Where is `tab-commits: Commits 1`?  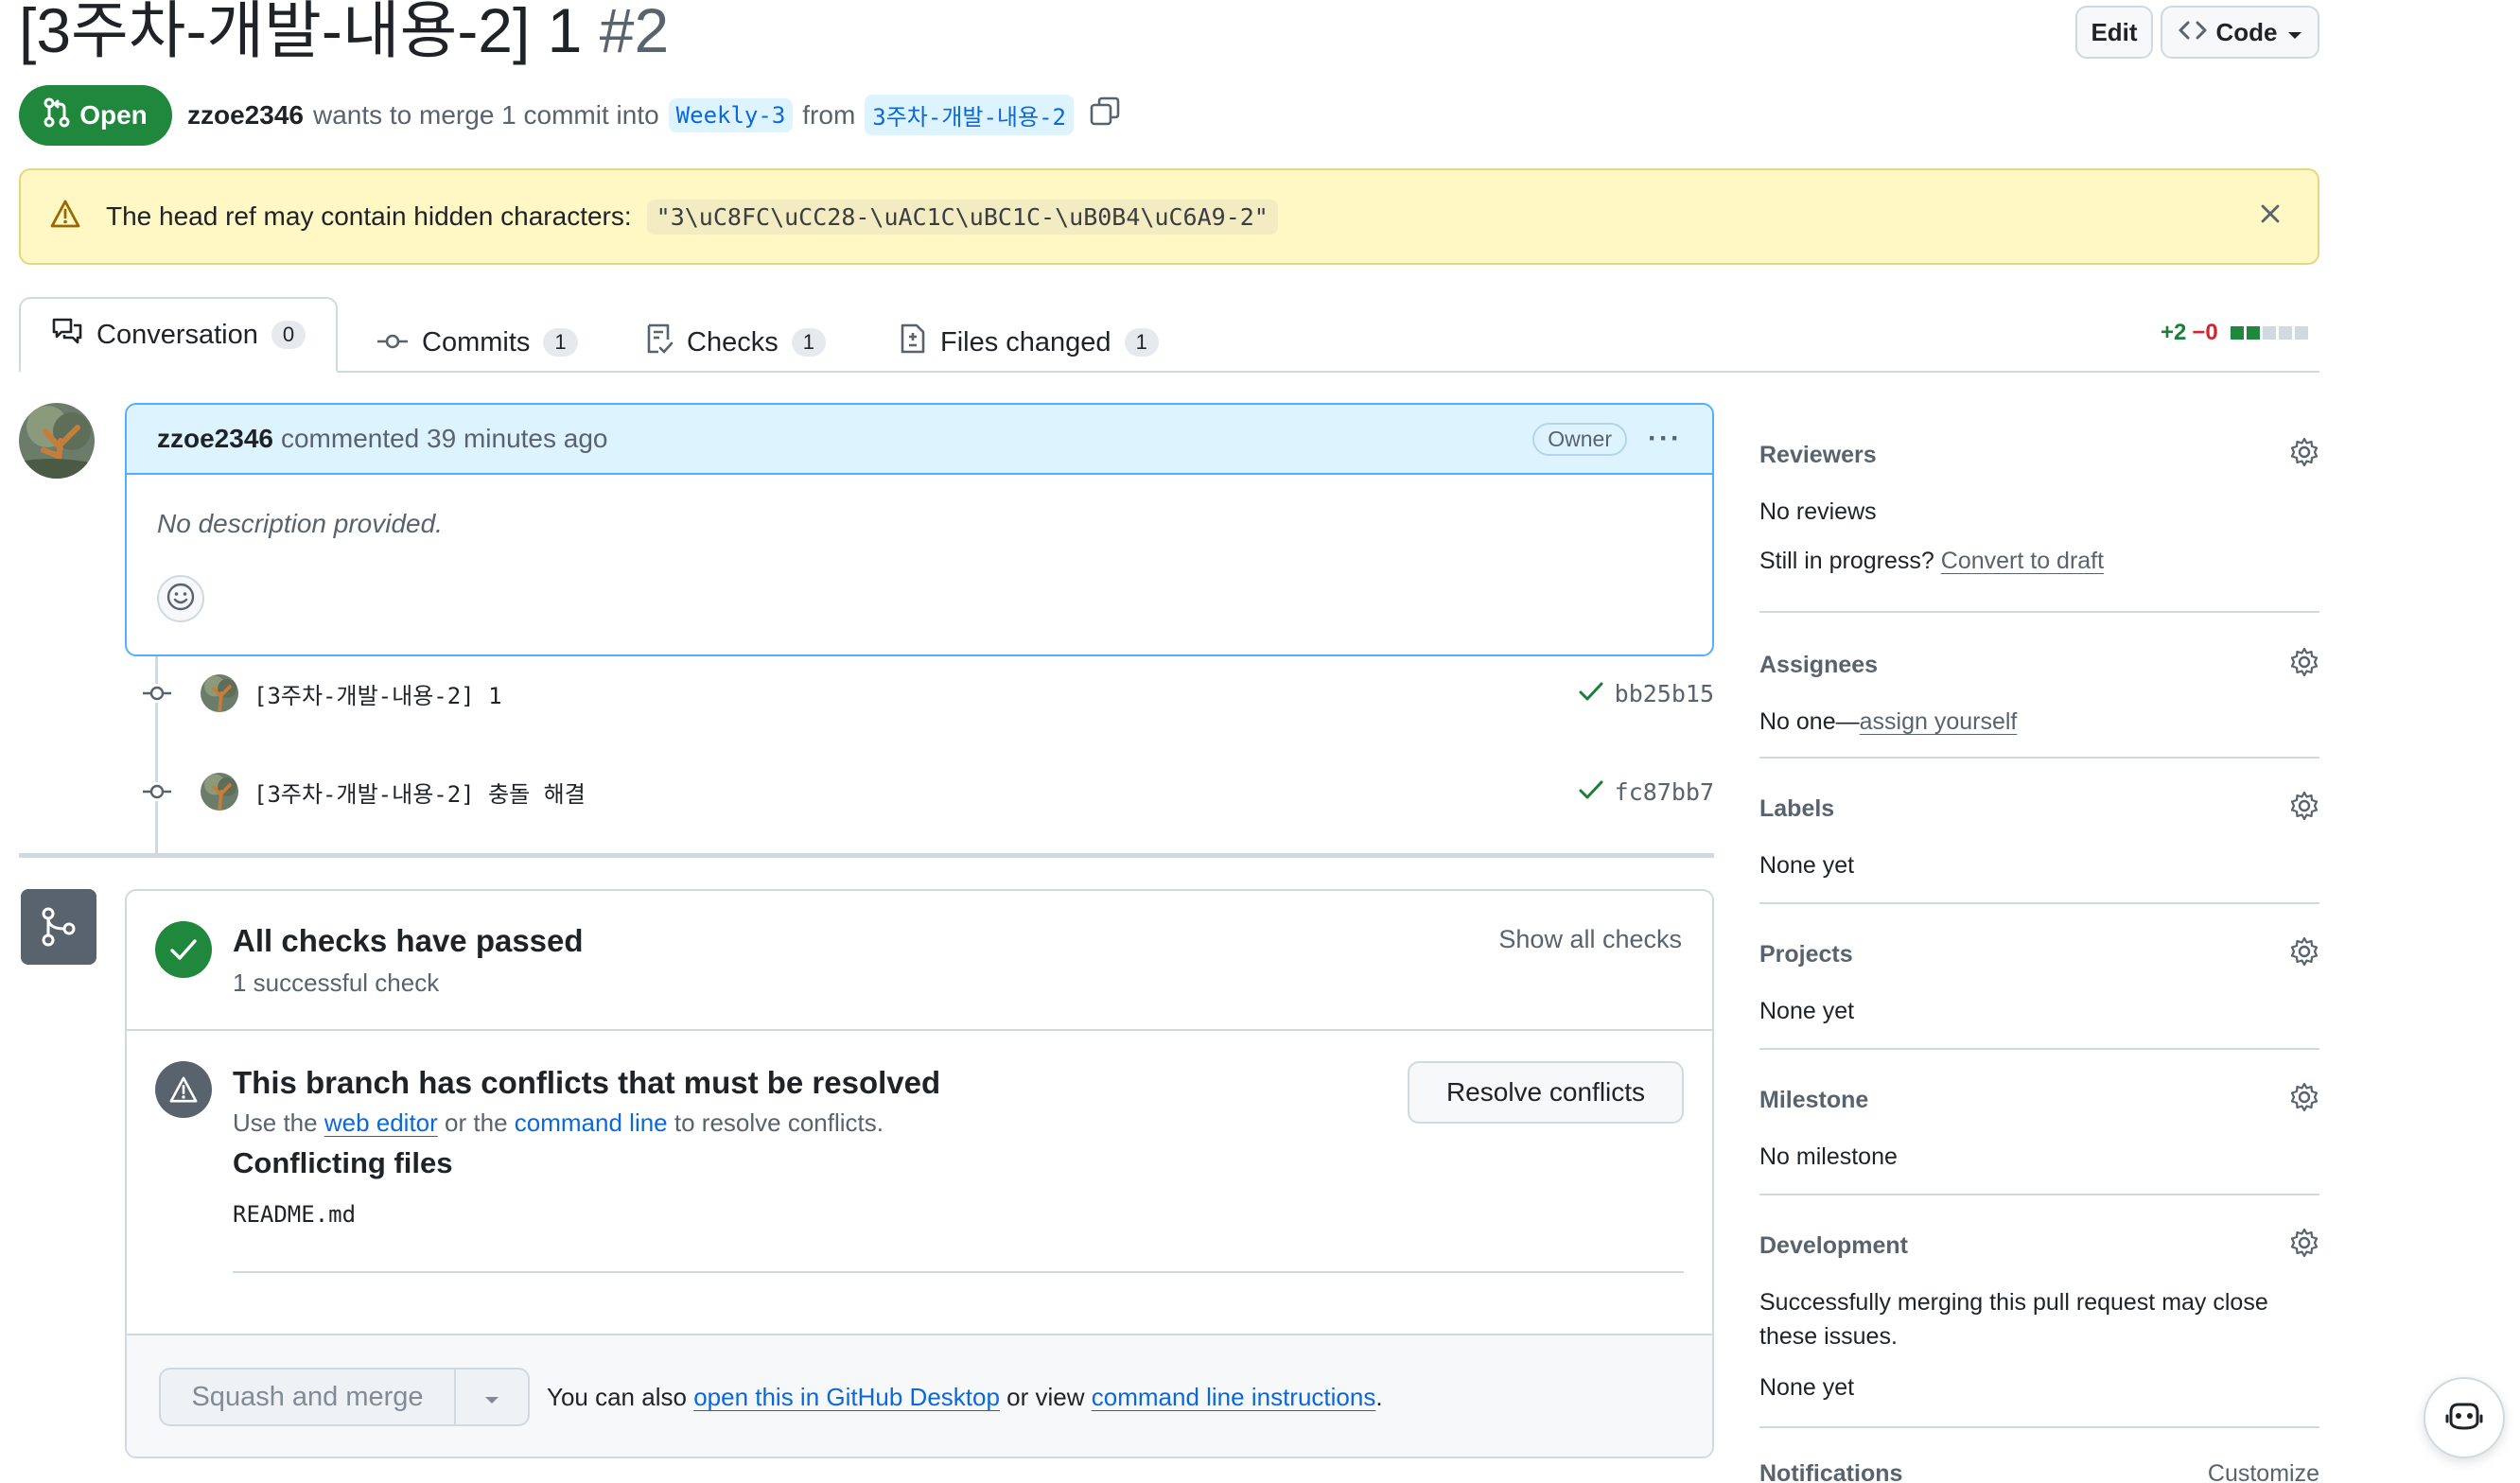
tab-commits: Commits 1 is located at coordinates (477, 342).